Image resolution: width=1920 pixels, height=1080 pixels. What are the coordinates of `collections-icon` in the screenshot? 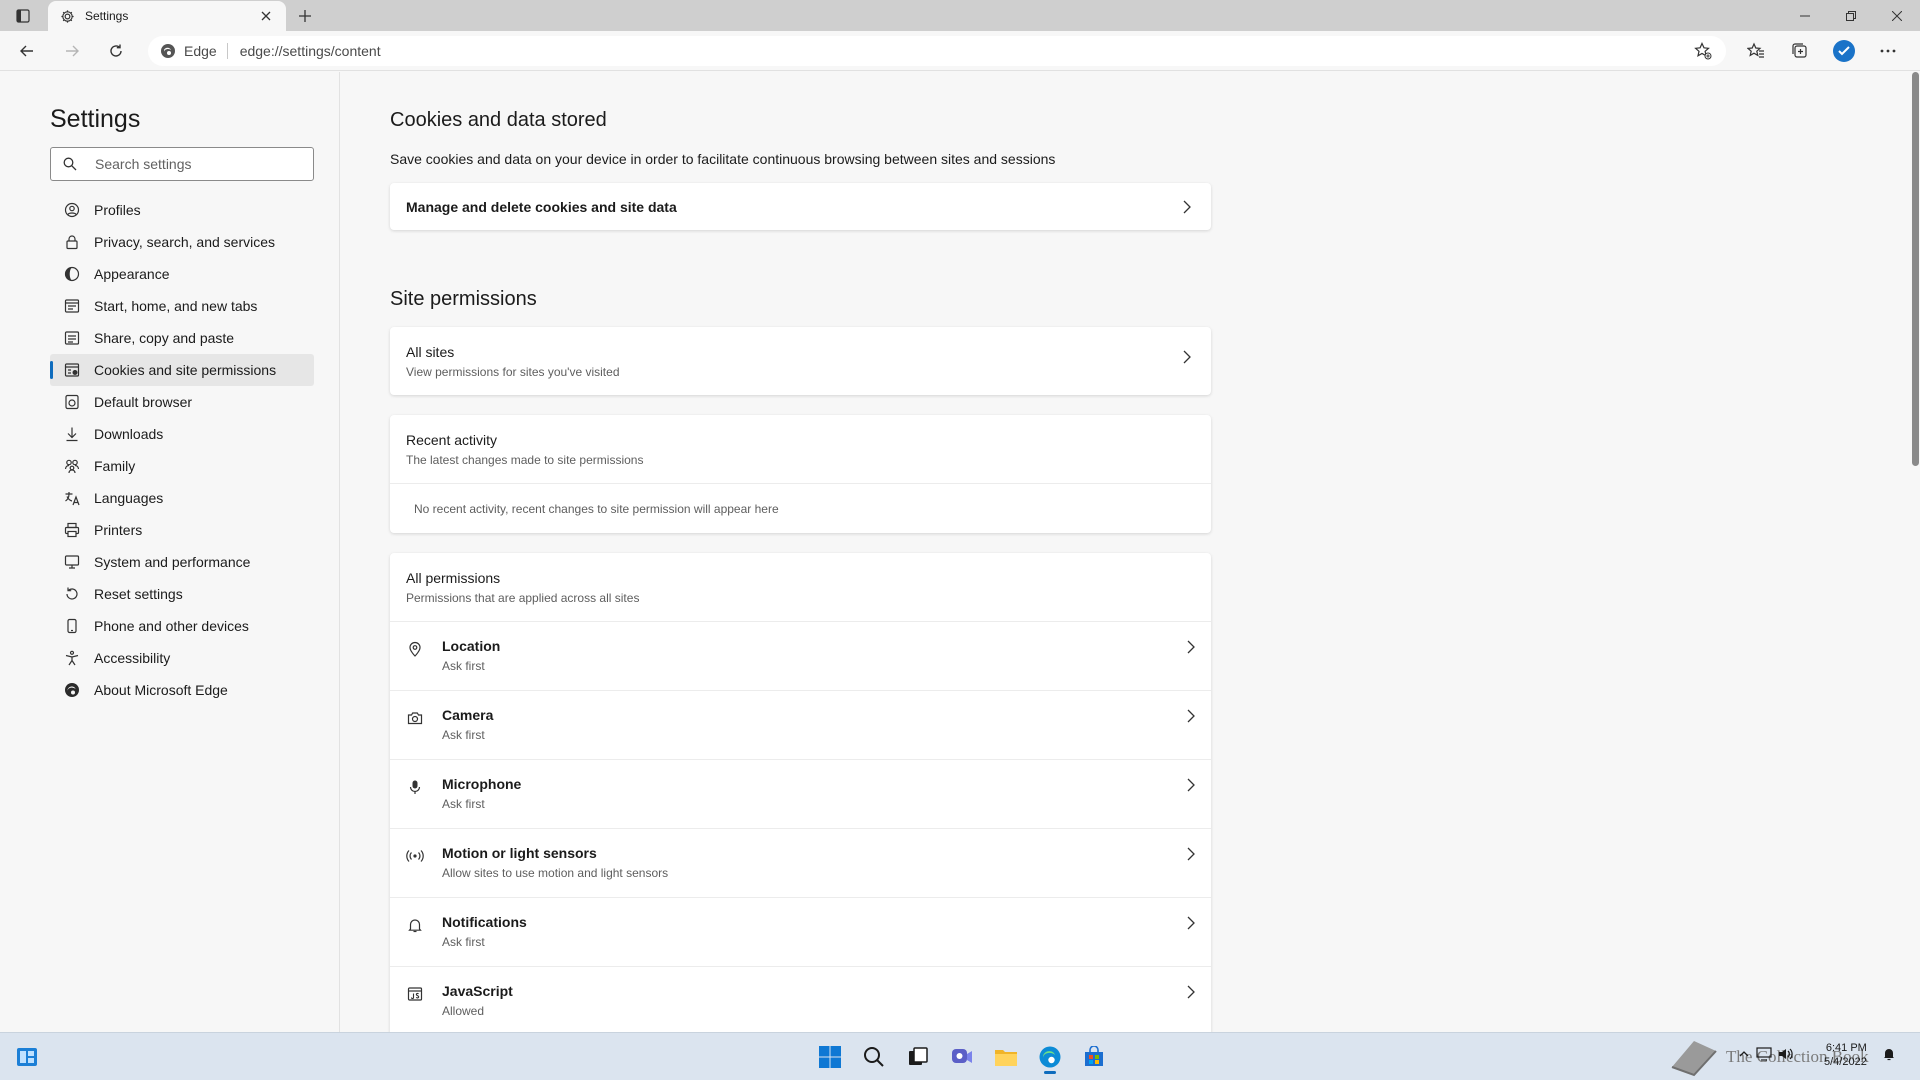 It's located at (1799, 50).